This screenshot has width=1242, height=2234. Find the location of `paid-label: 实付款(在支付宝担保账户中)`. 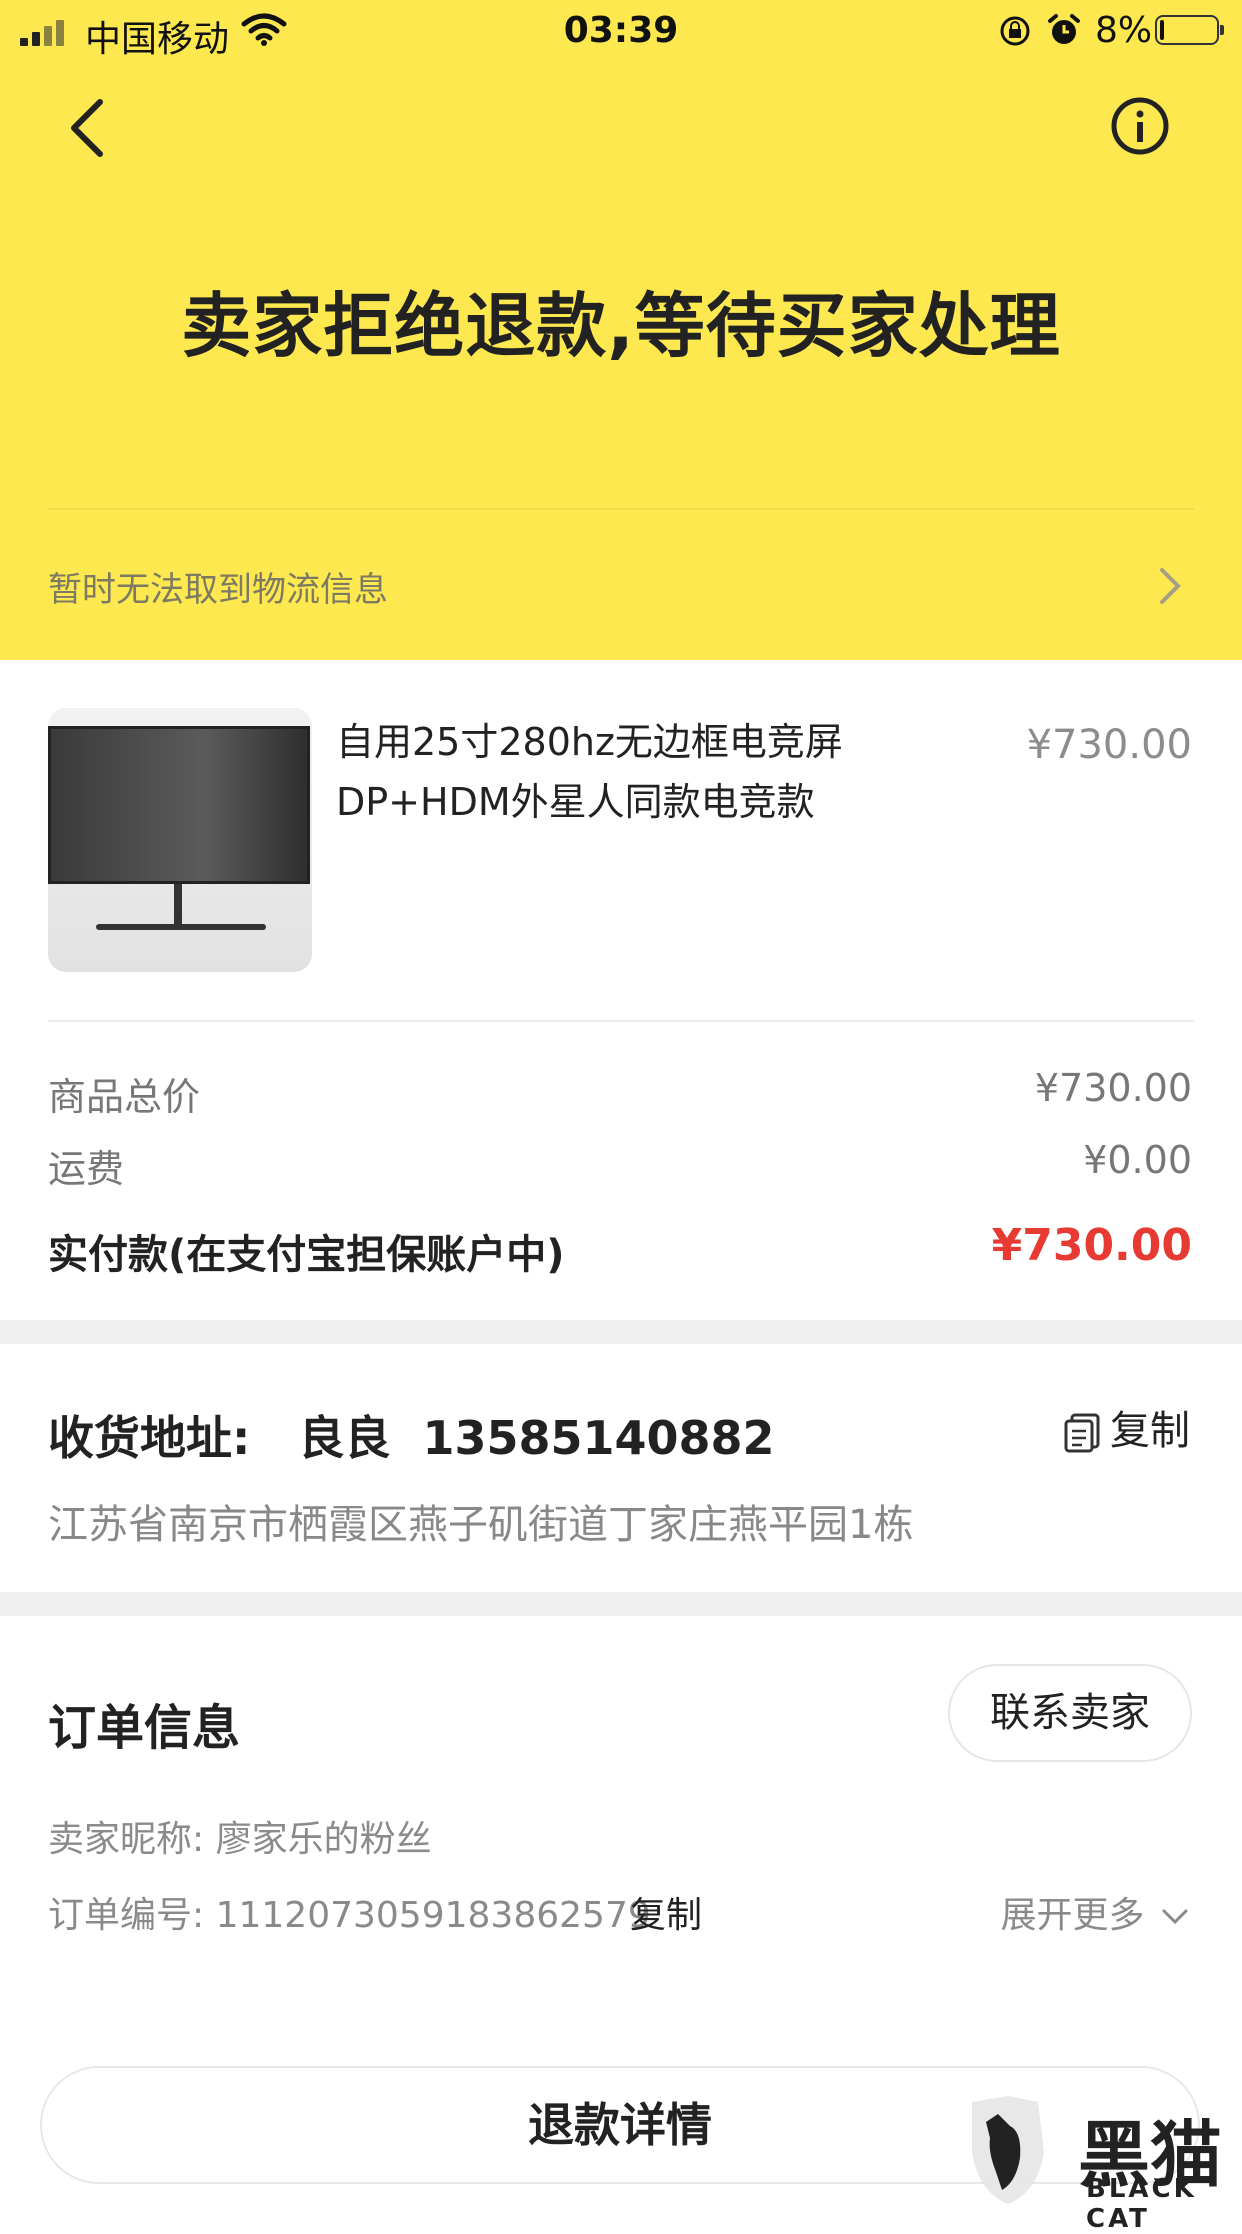

paid-label: 实付款(在支付宝担保账户中) is located at coordinates (306, 1255).